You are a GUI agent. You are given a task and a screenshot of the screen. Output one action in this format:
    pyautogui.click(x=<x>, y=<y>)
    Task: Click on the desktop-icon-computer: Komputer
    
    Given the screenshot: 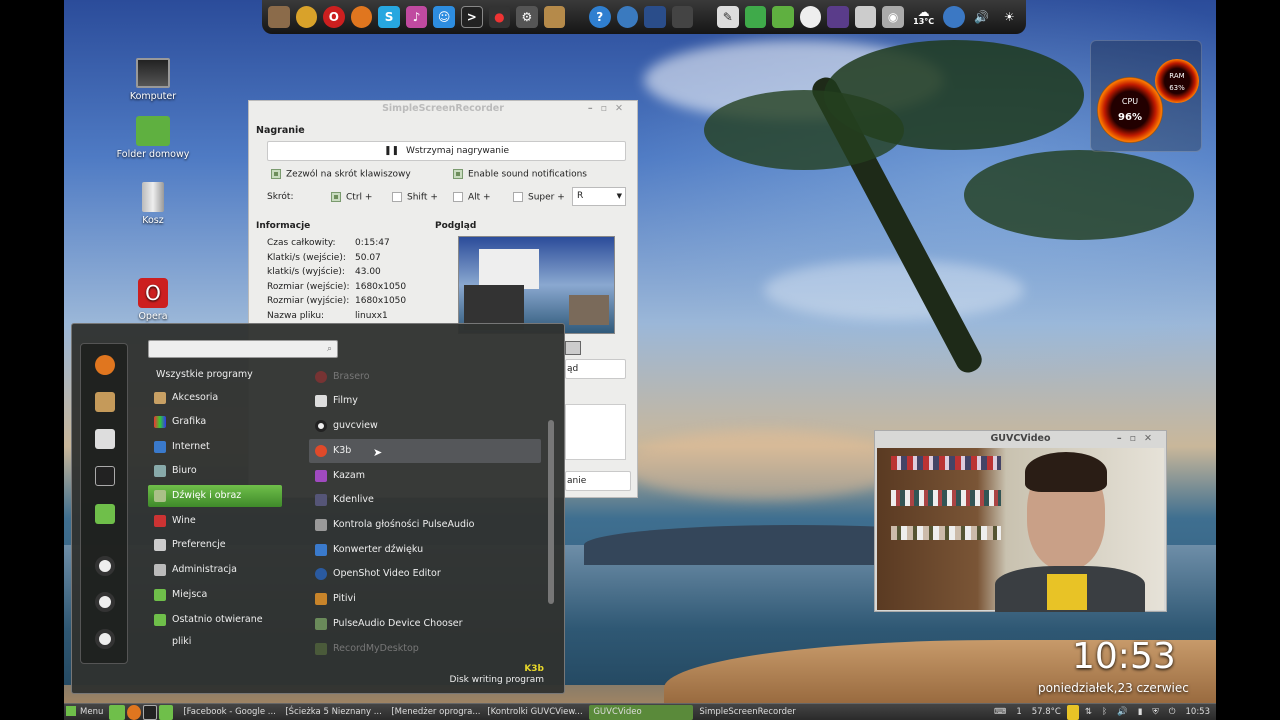 What is the action you would take?
    pyautogui.click(x=153, y=80)
    